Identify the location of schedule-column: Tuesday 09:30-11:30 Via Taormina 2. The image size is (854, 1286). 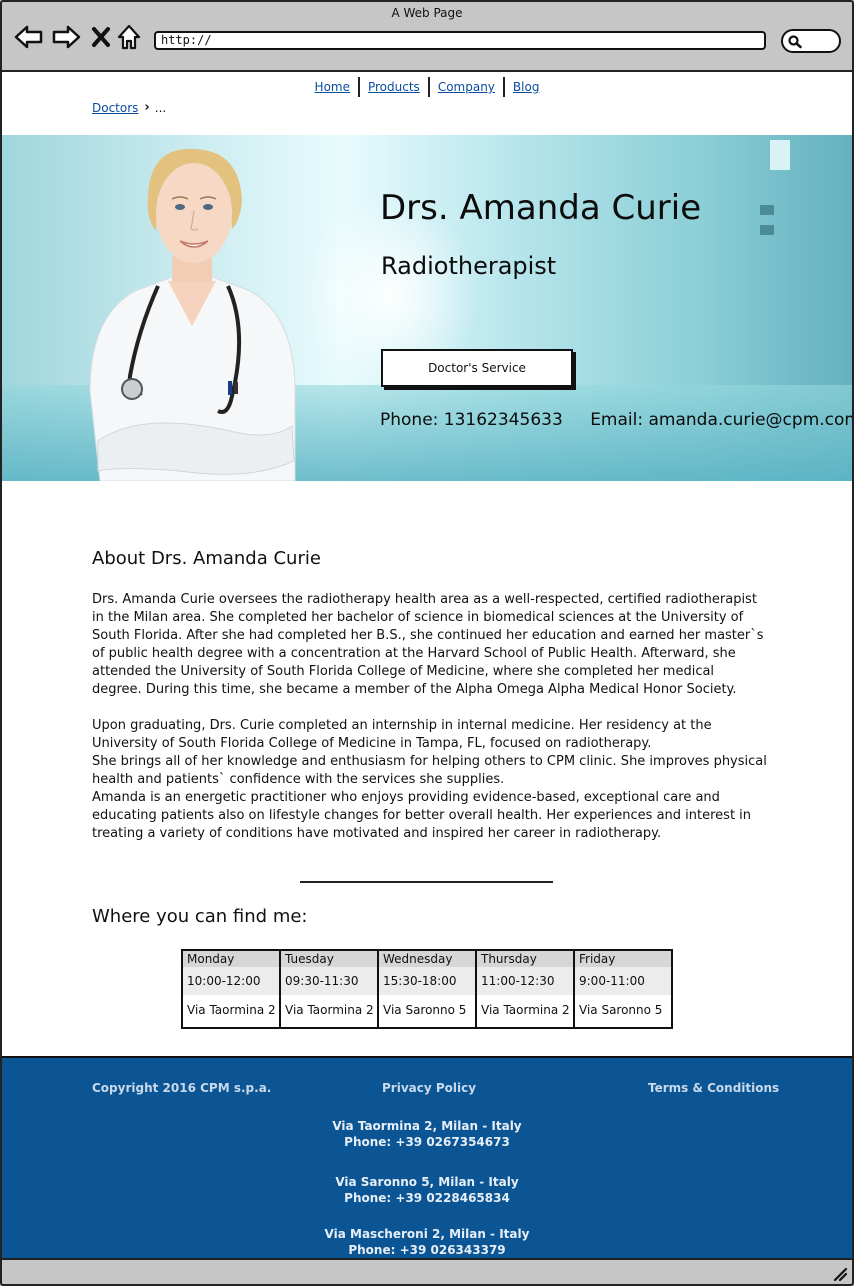
(328, 989).